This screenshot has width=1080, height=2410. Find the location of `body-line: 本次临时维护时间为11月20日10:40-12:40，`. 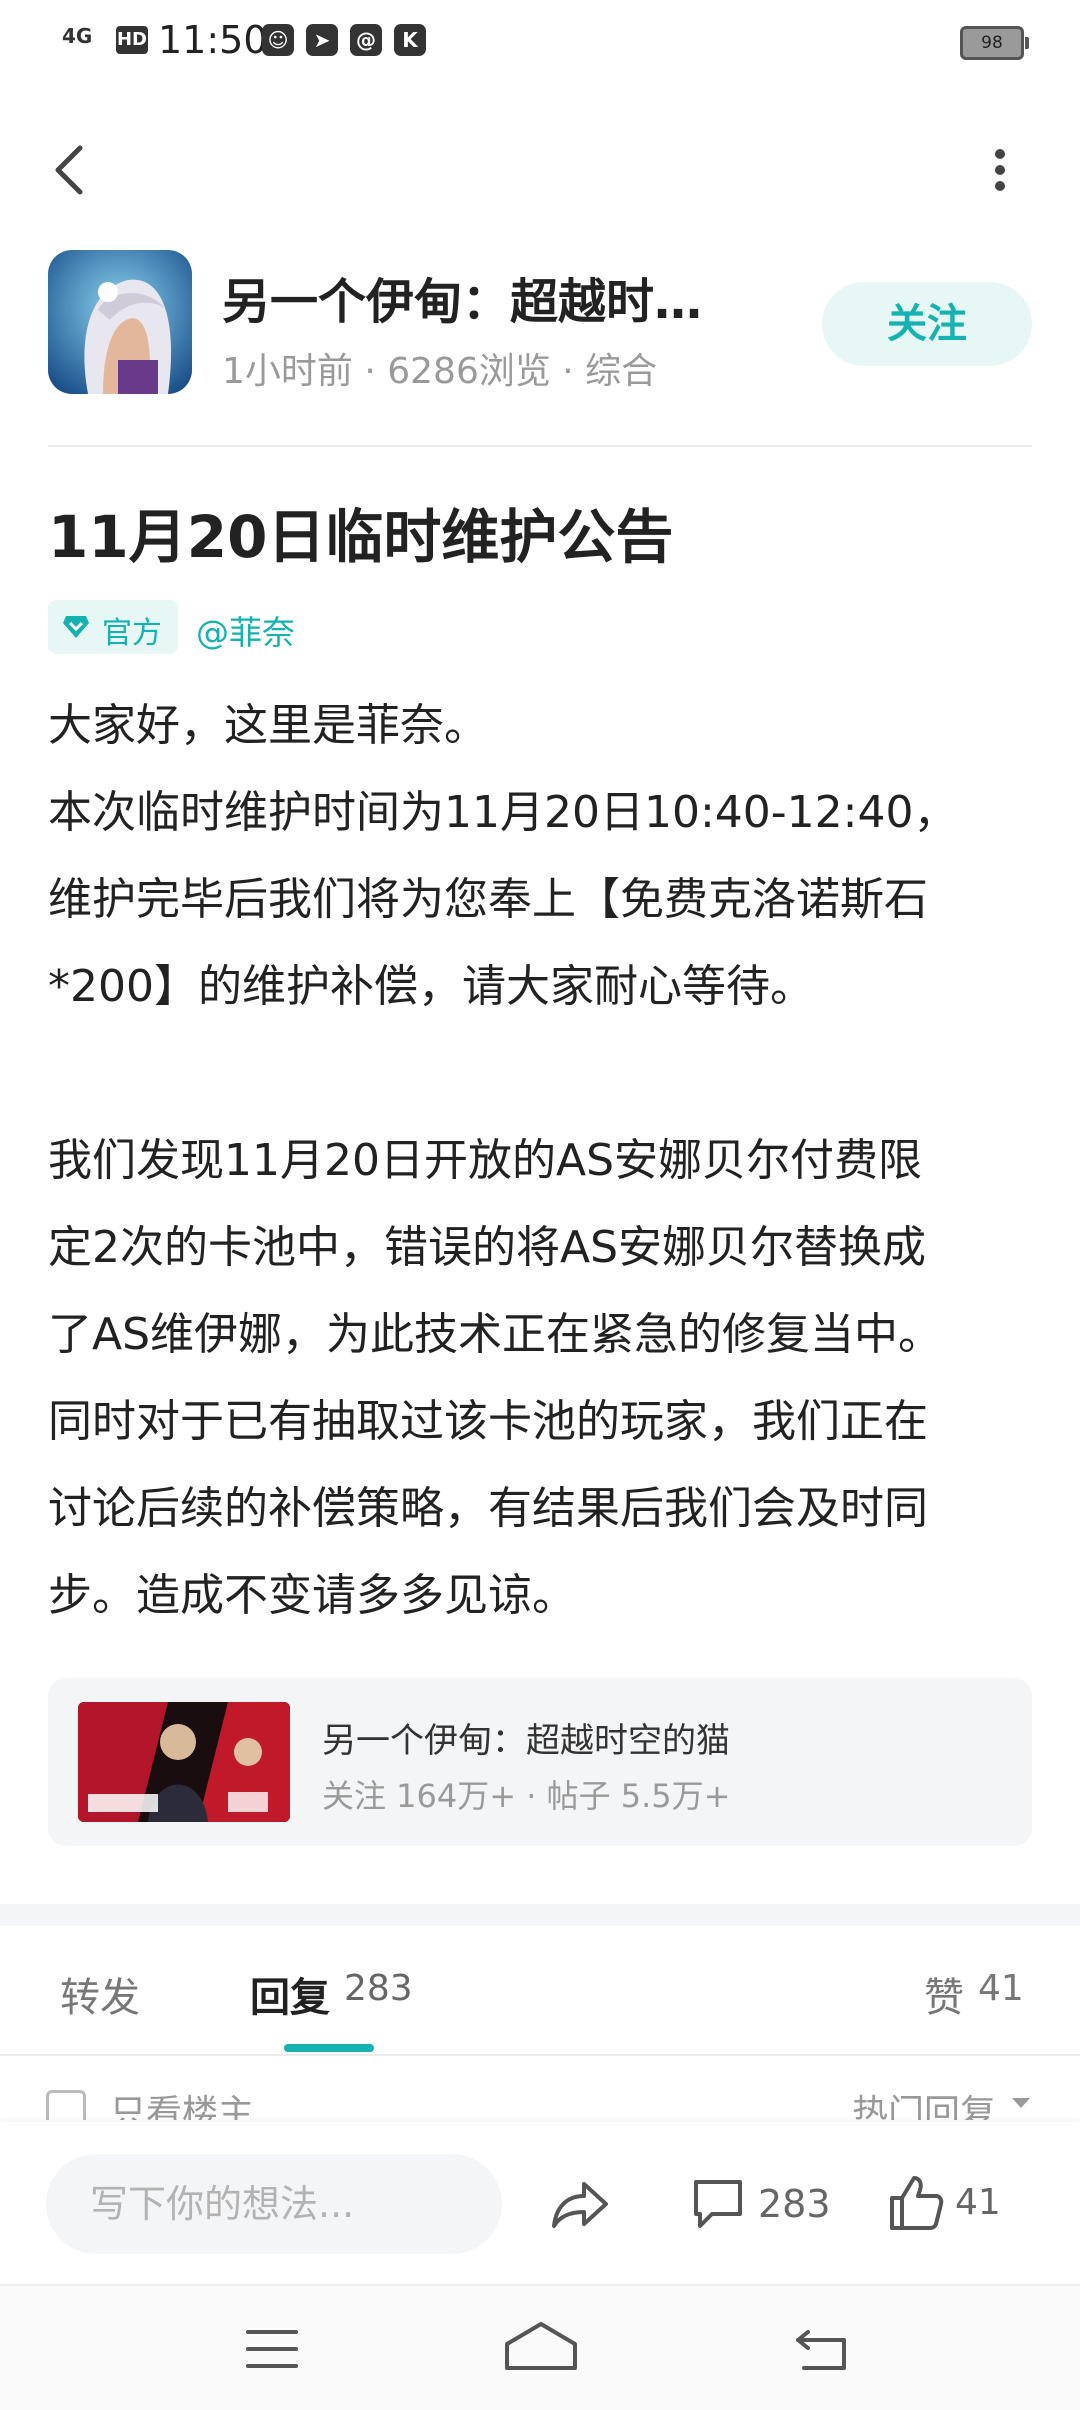

body-line: 本次临时维护时间为11月20日10:40-12:40， is located at coordinates (503, 812).